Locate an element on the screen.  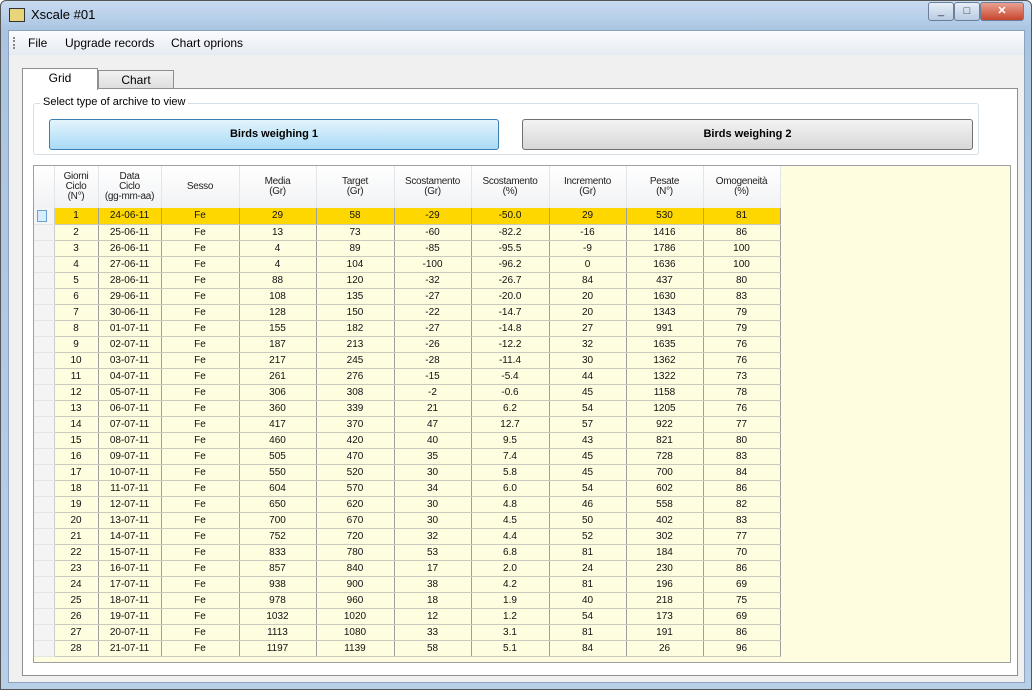
cell-scostamento-pct: 1.2 is located at coordinates (510, 616).